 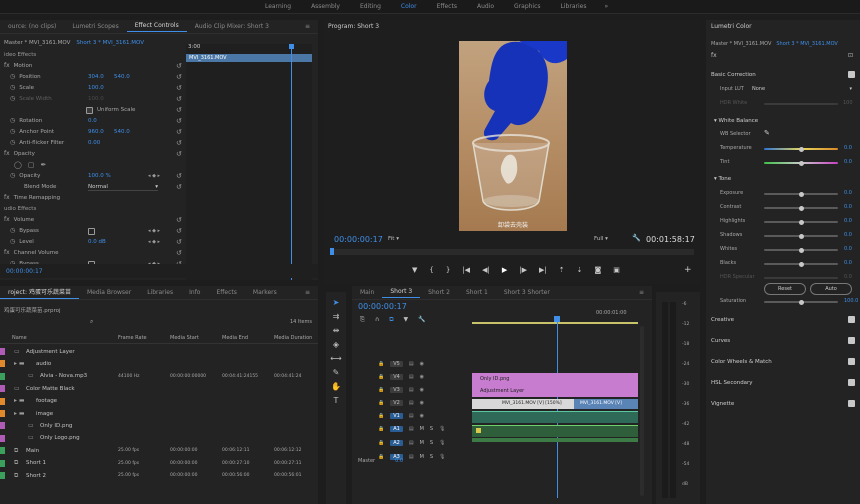 I want to click on project-tab-4: Effects, so click(x=226, y=292).